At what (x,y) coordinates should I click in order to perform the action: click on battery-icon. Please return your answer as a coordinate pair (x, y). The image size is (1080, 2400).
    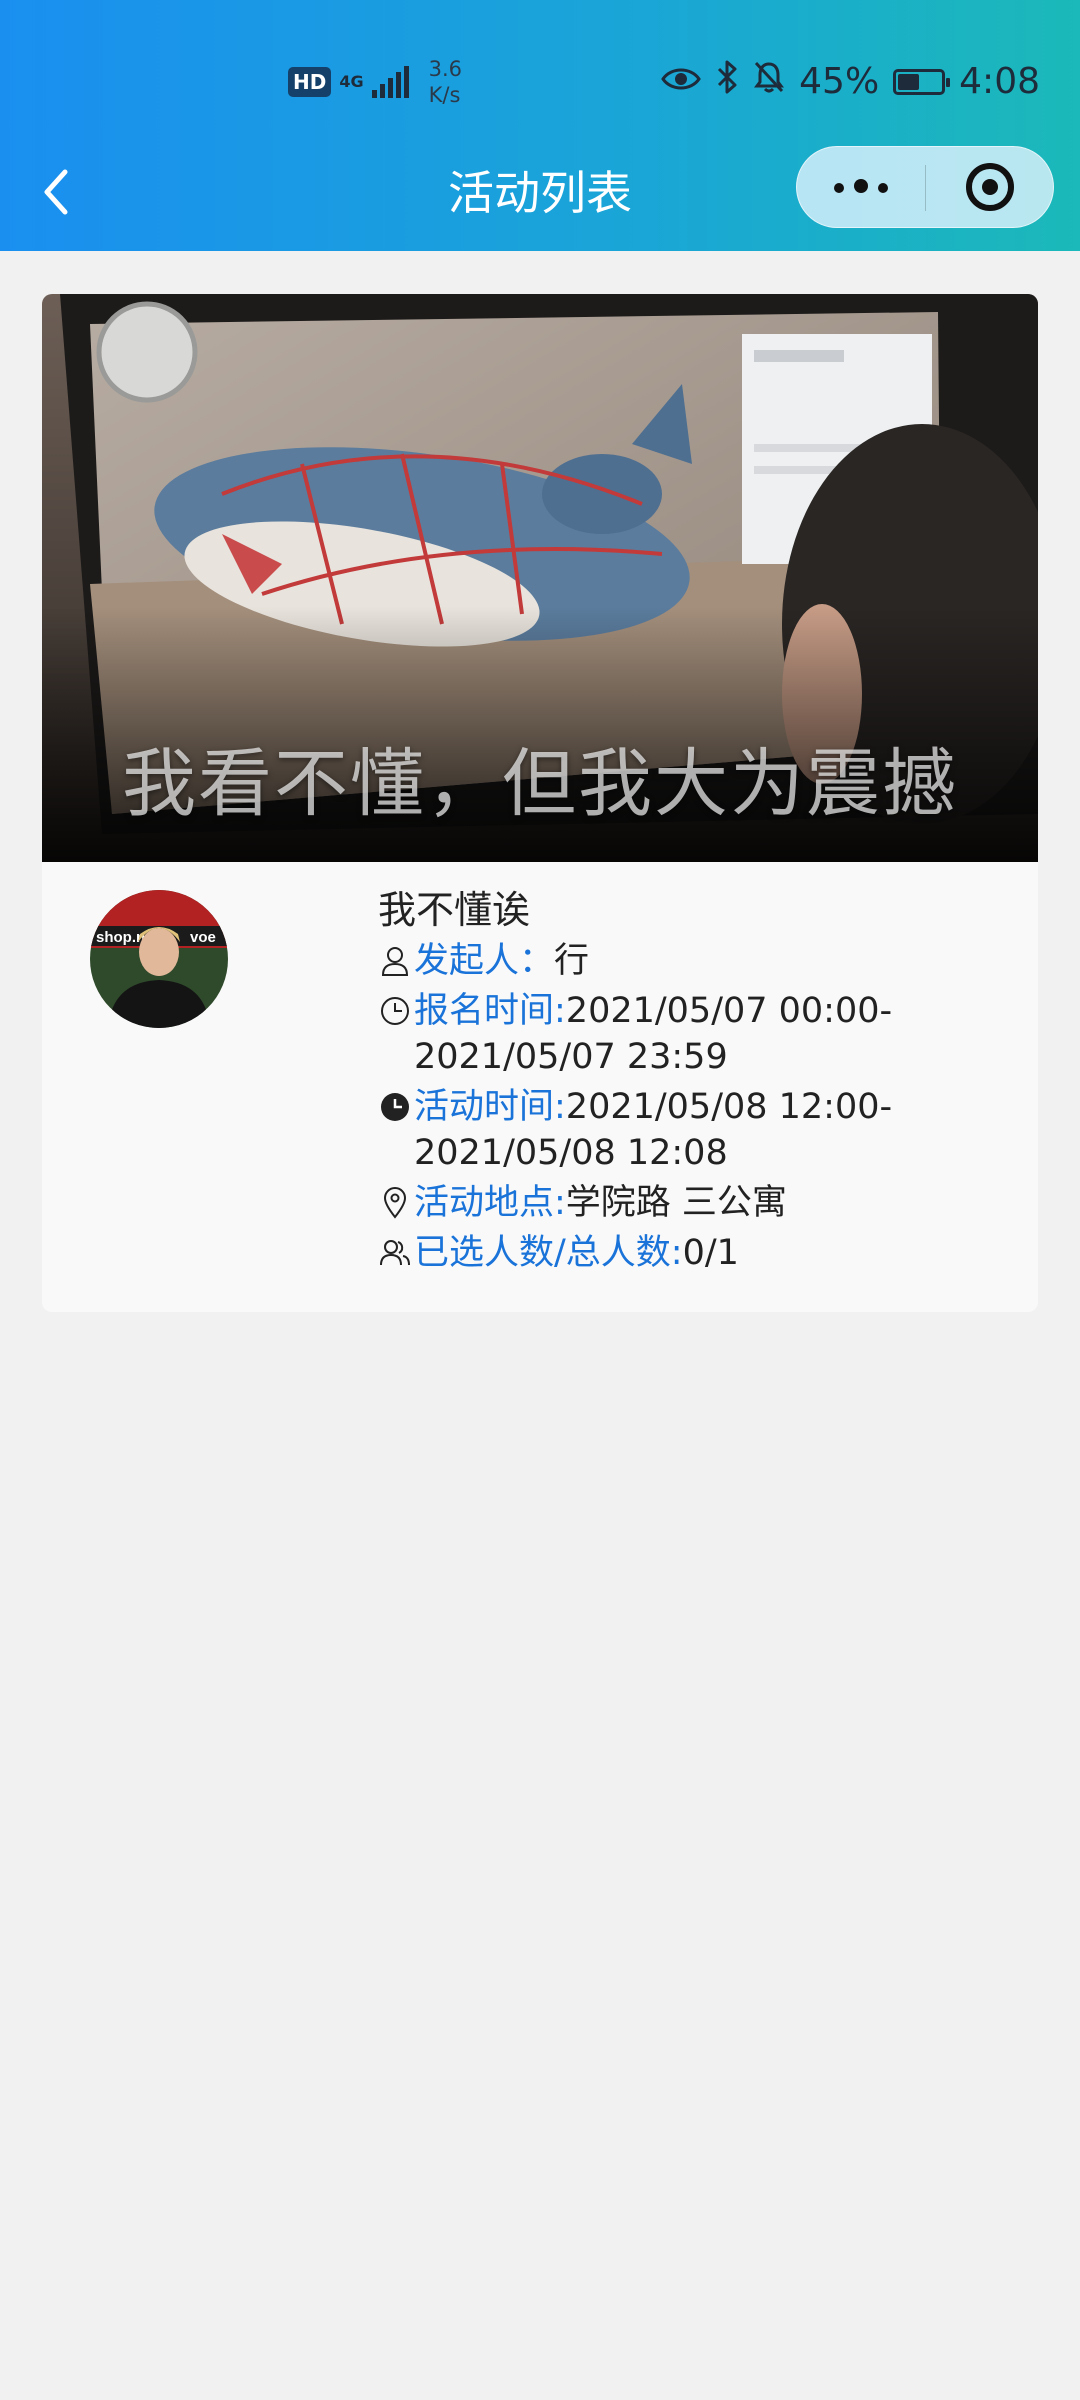
    Looking at the image, I should click on (922, 81).